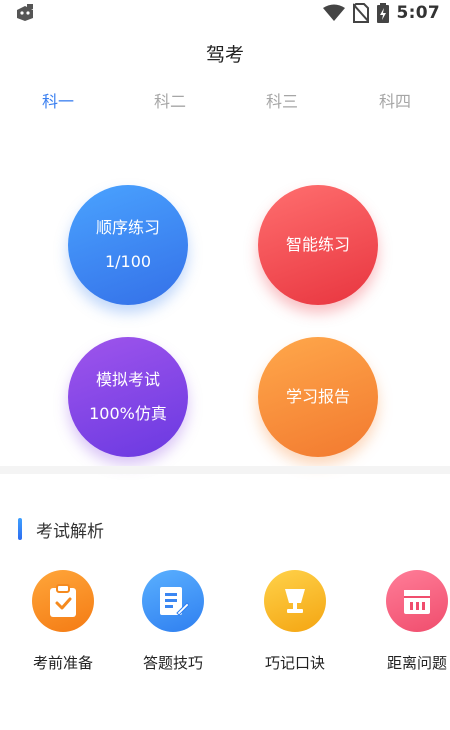 This screenshot has width=450, height=730. I want to click on distance-question-button: 距离问题, so click(412, 621).